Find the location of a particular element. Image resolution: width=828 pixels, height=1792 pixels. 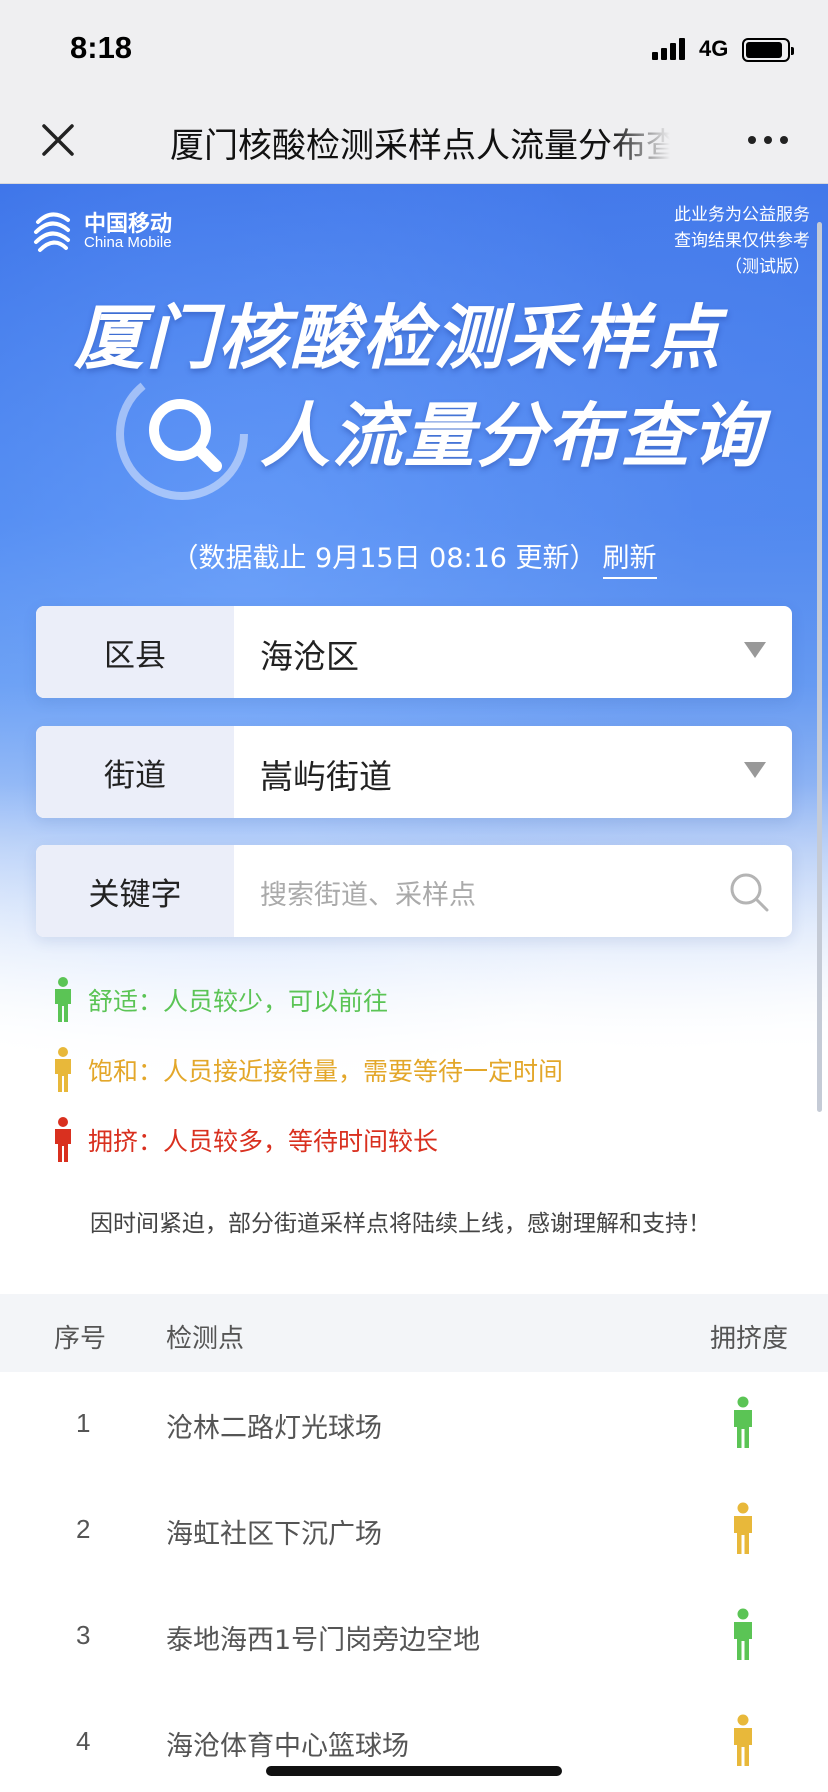

home-indicator is located at coordinates (414, 1771).